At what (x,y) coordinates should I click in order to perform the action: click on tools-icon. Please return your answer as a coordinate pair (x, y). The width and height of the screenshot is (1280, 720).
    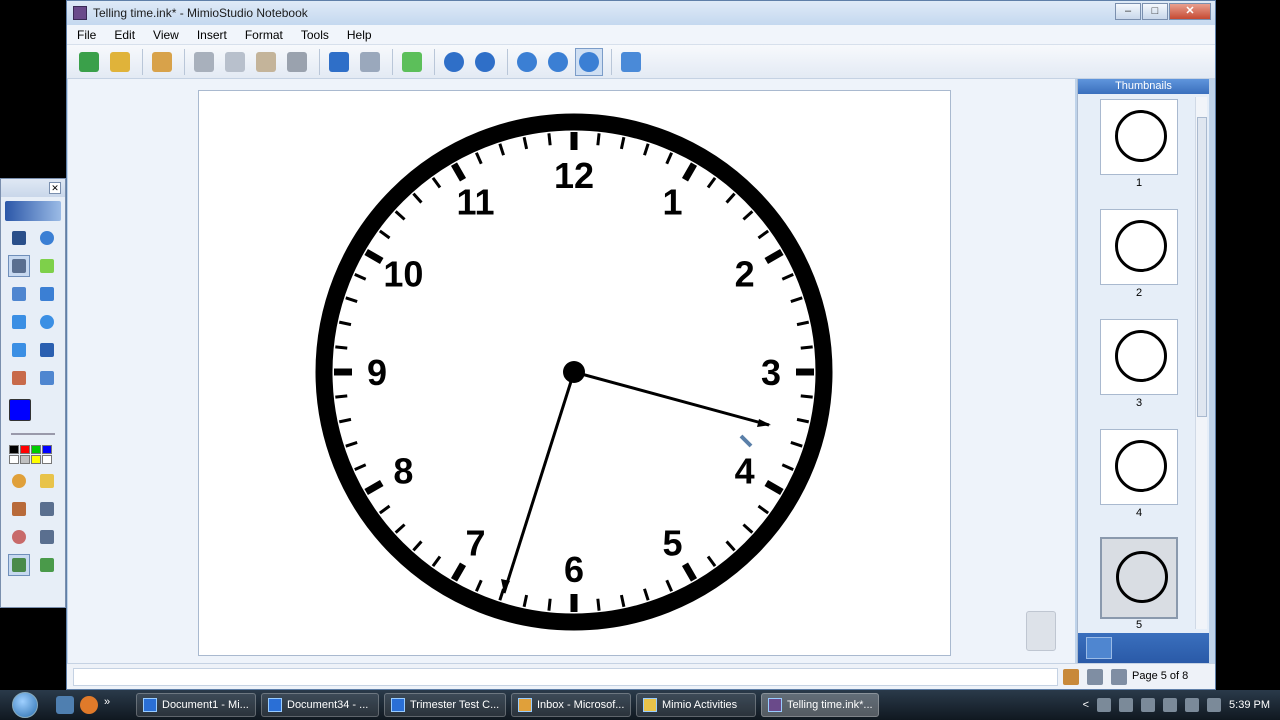
    Looking at the image, I should click on (1119, 677).